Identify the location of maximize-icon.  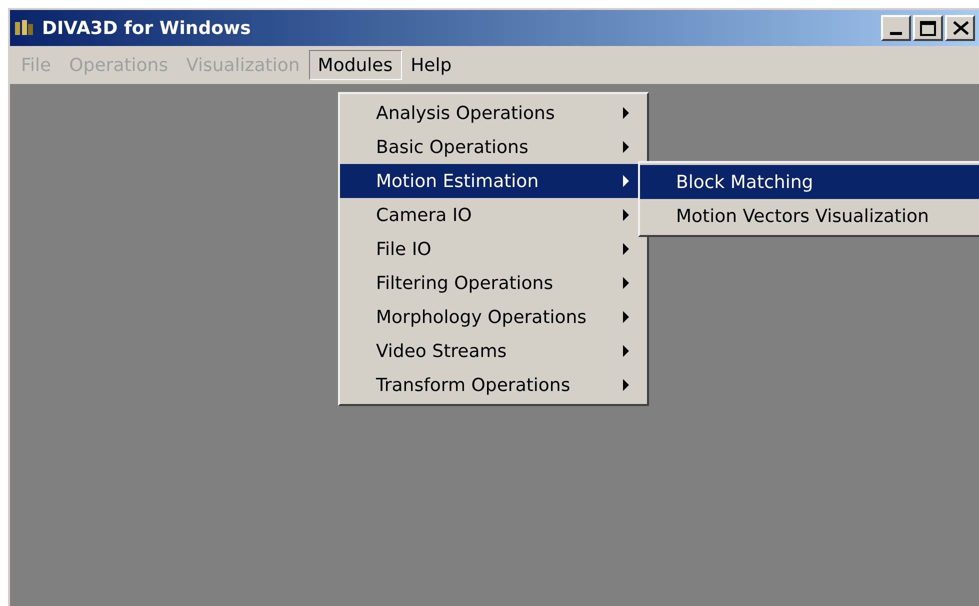
(928, 28).